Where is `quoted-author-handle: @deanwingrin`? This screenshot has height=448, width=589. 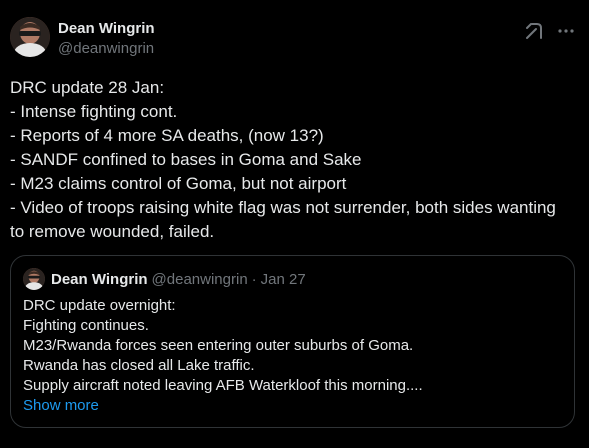 quoted-author-handle: @deanwingrin is located at coordinates (199, 279).